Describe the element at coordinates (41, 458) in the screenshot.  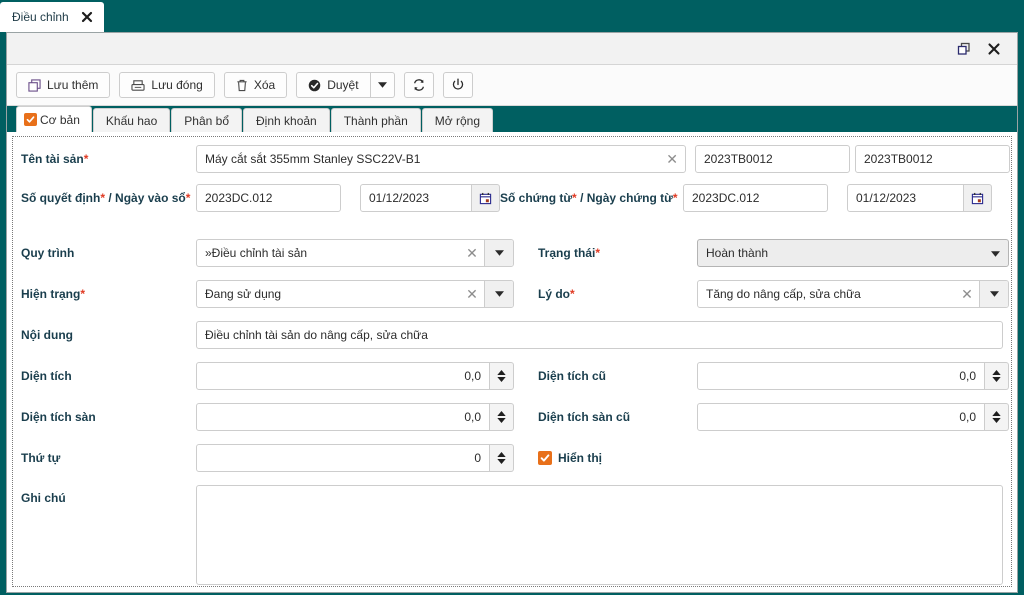
I see `order-label-text: Thứ tự` at that location.